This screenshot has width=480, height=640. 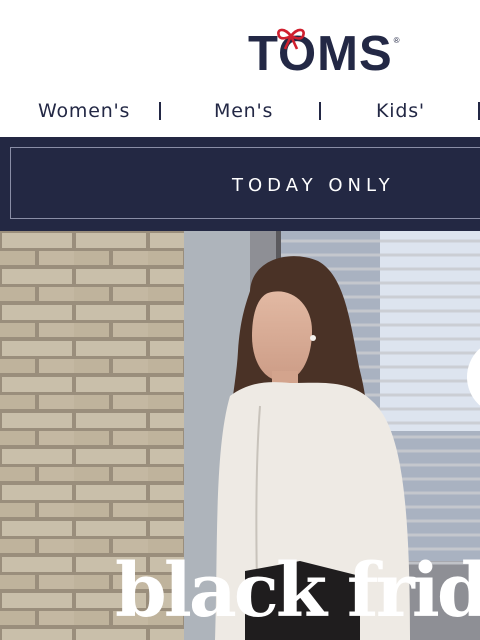 What do you see at coordinates (400, 111) in the screenshot?
I see `nav-item-kids: Kids'` at bounding box center [400, 111].